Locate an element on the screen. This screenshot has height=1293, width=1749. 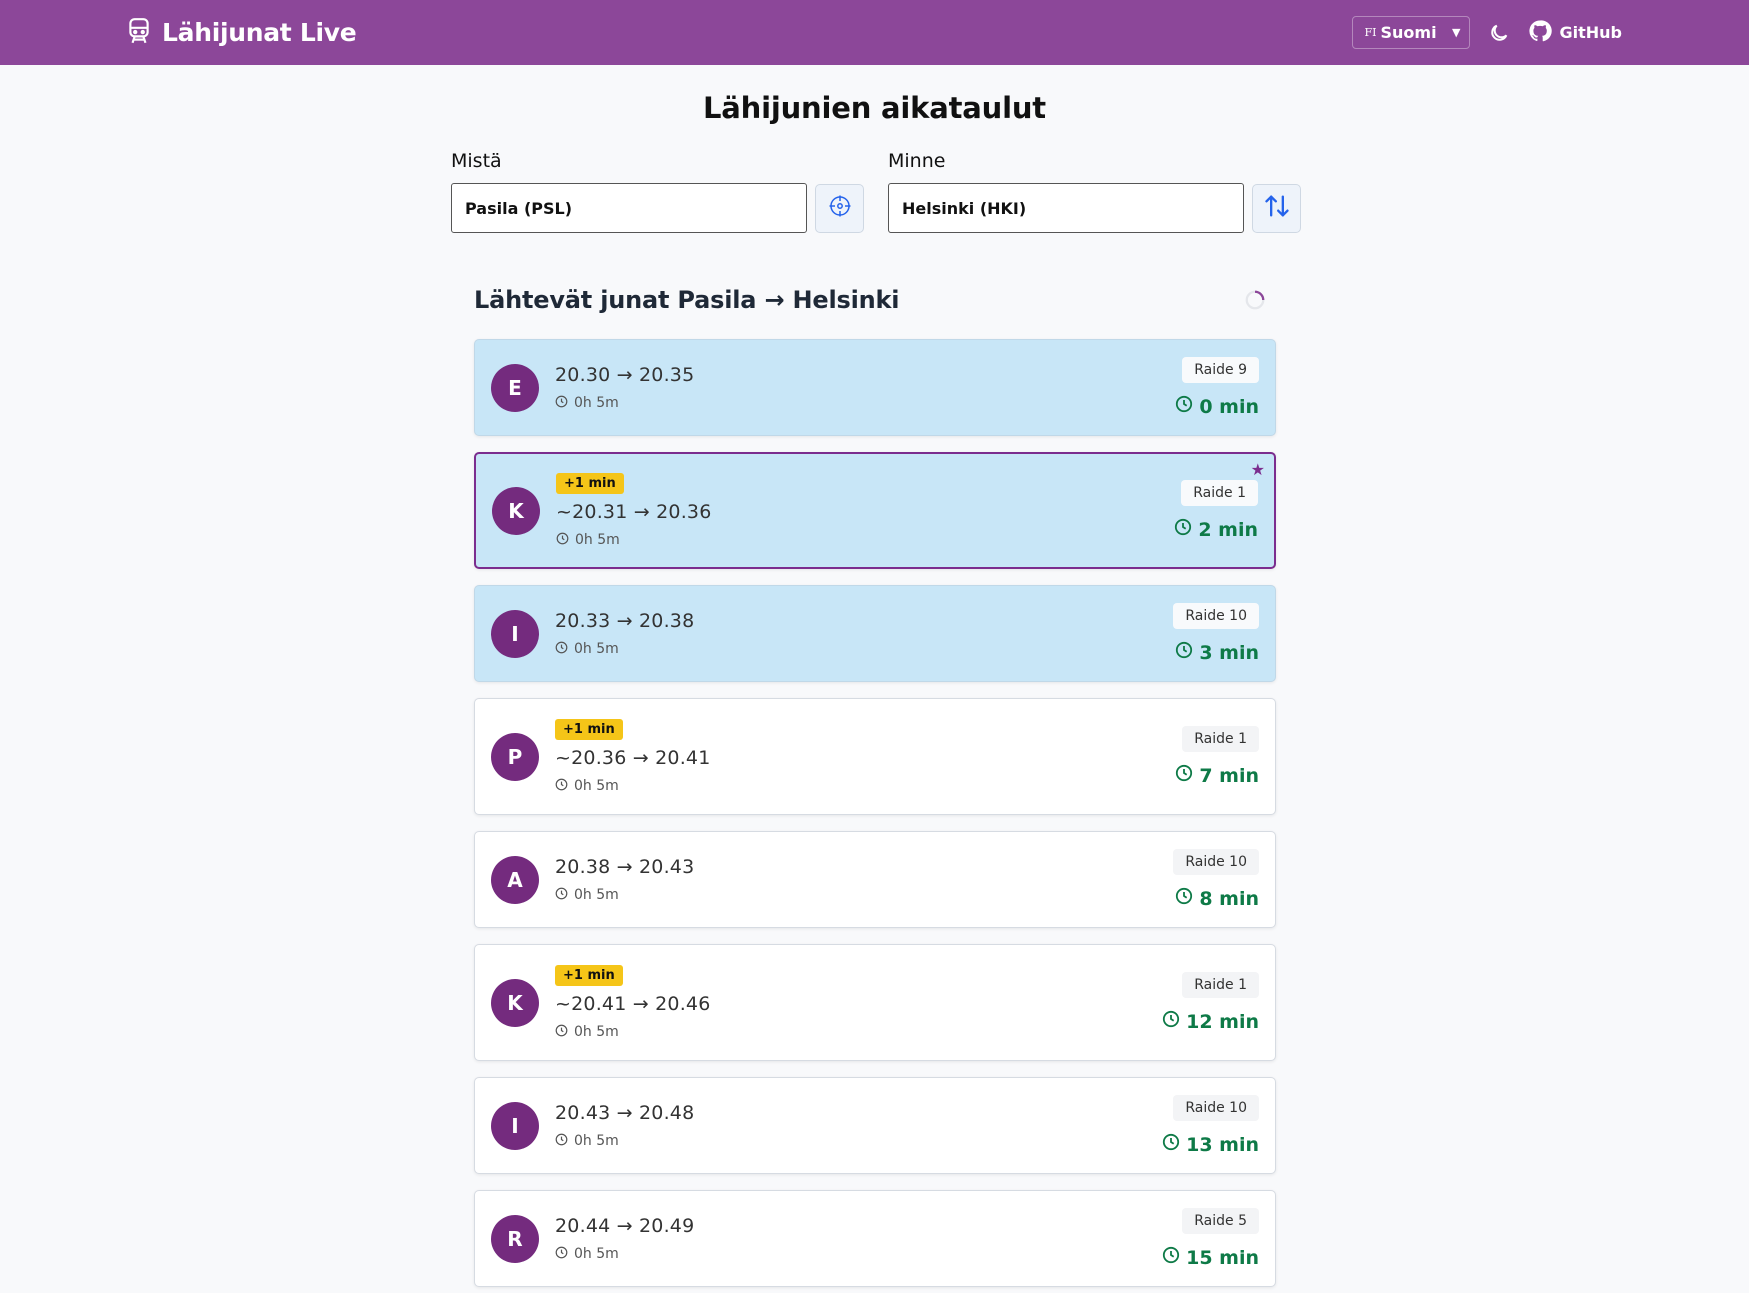
track-badge: Raide 9 is located at coordinates (1220, 370).